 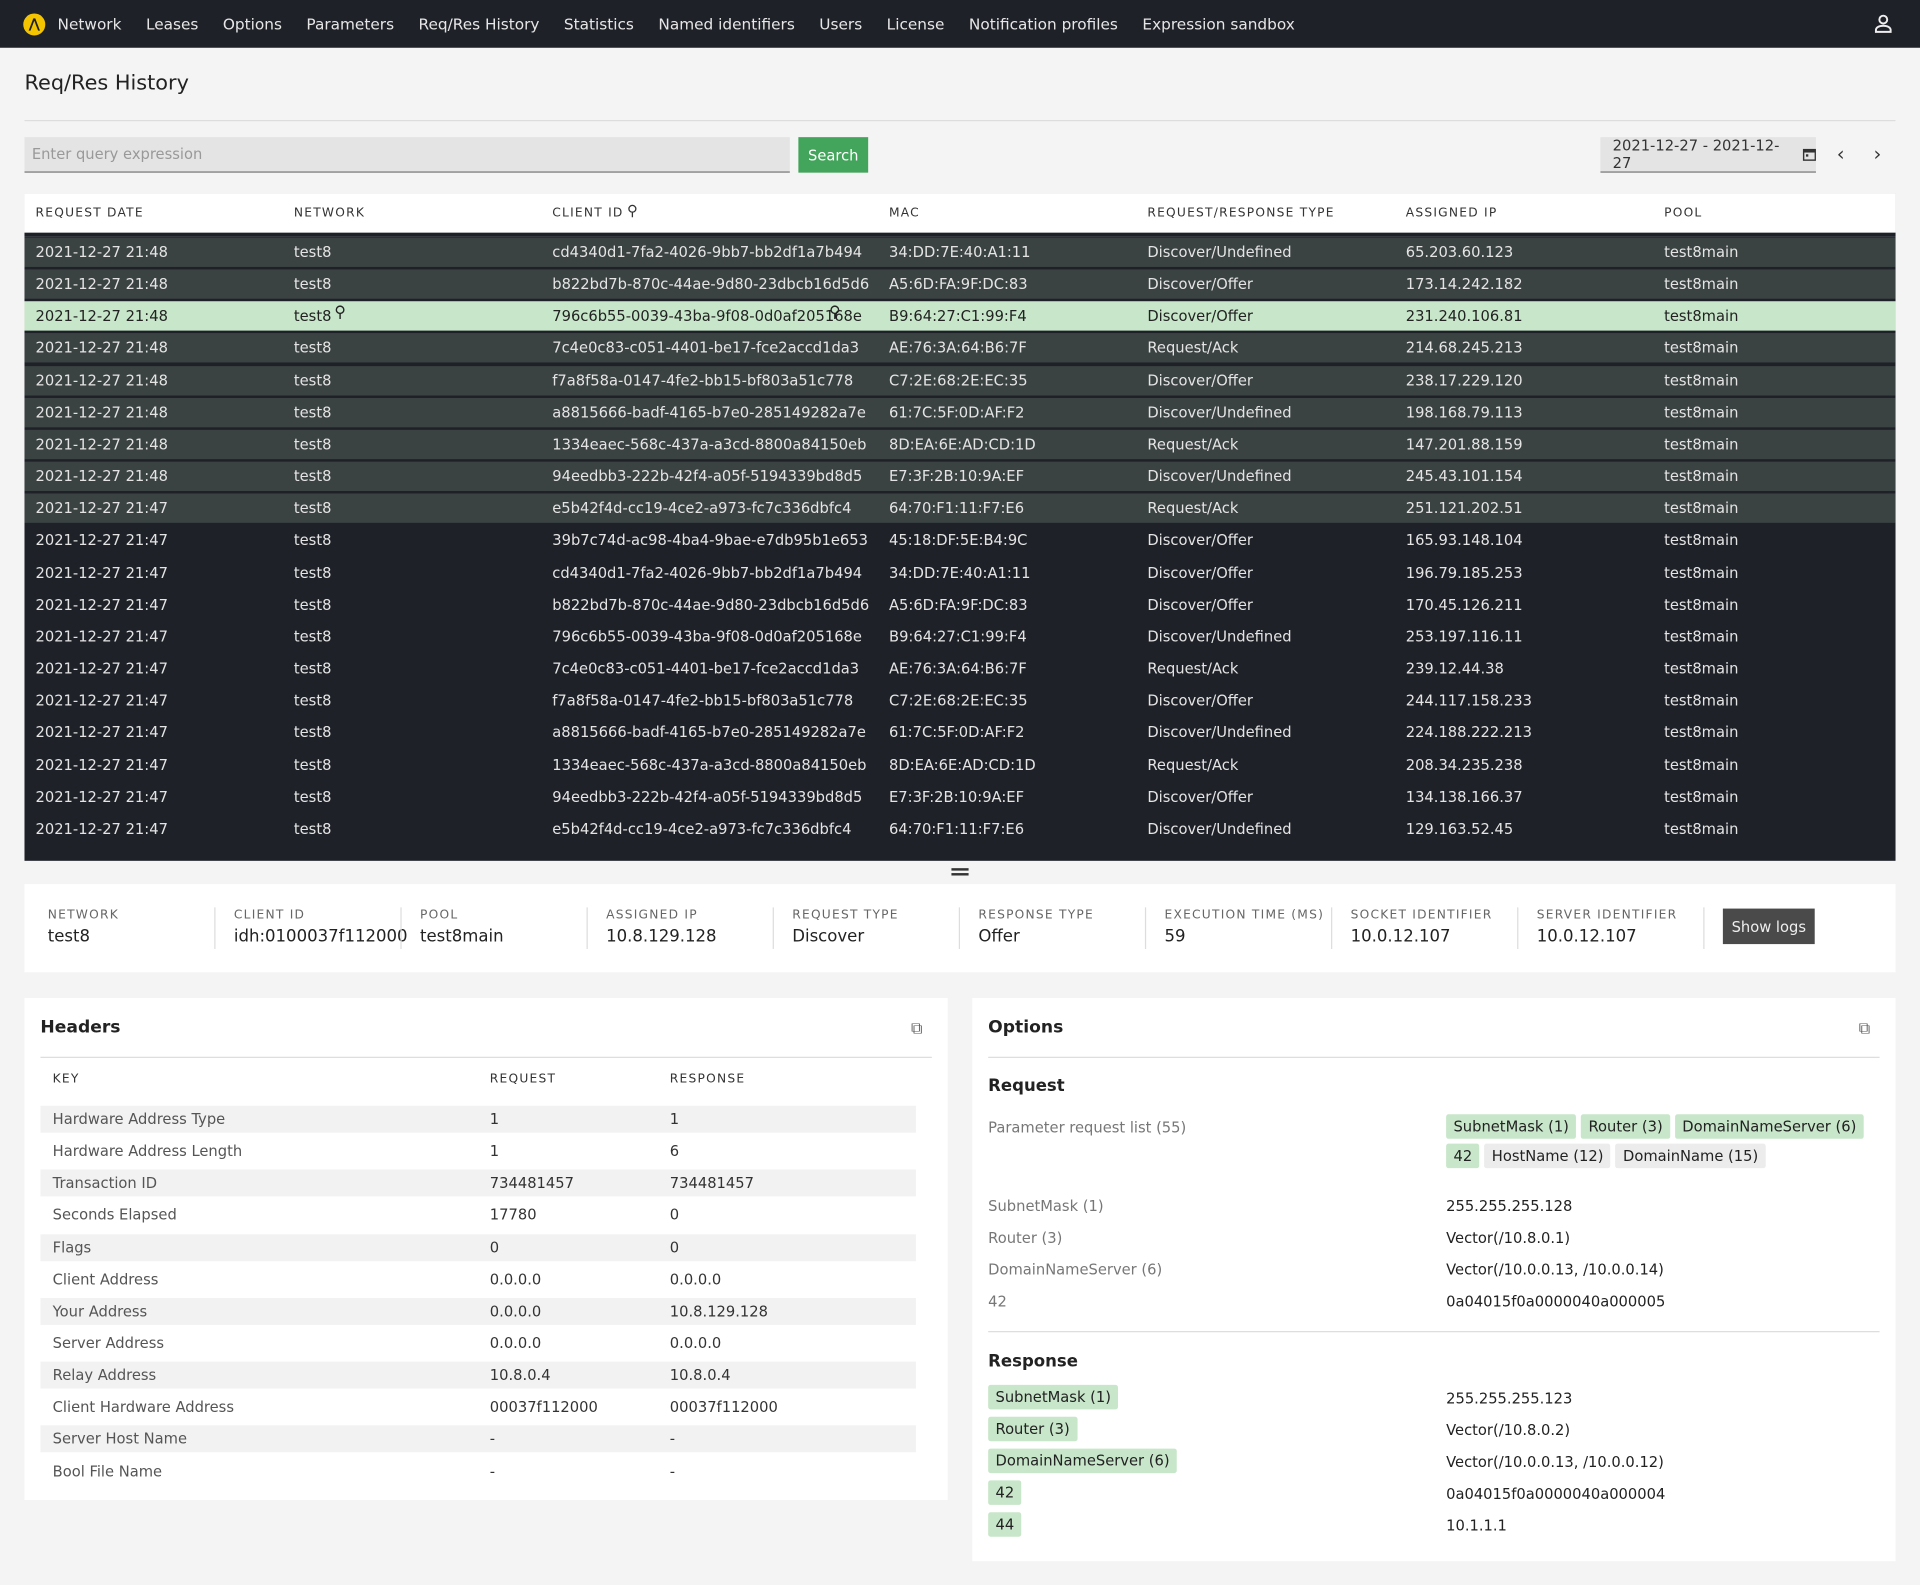 What do you see at coordinates (1508, 1238) in the screenshot?
I see `option-value: Vector(/10.8.0.1)` at bounding box center [1508, 1238].